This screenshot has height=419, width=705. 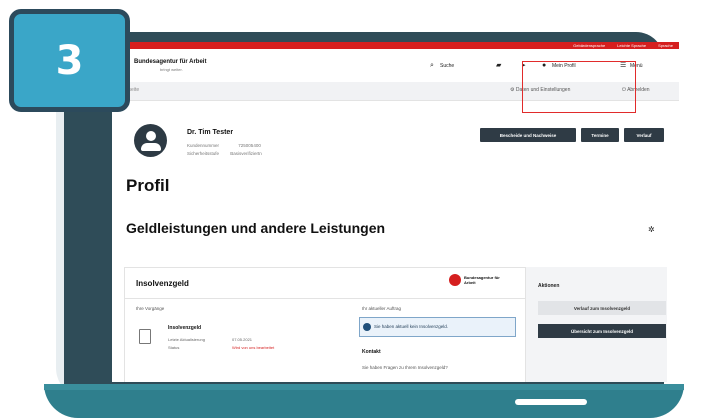 I want to click on info-icon, so click(x=367, y=327).